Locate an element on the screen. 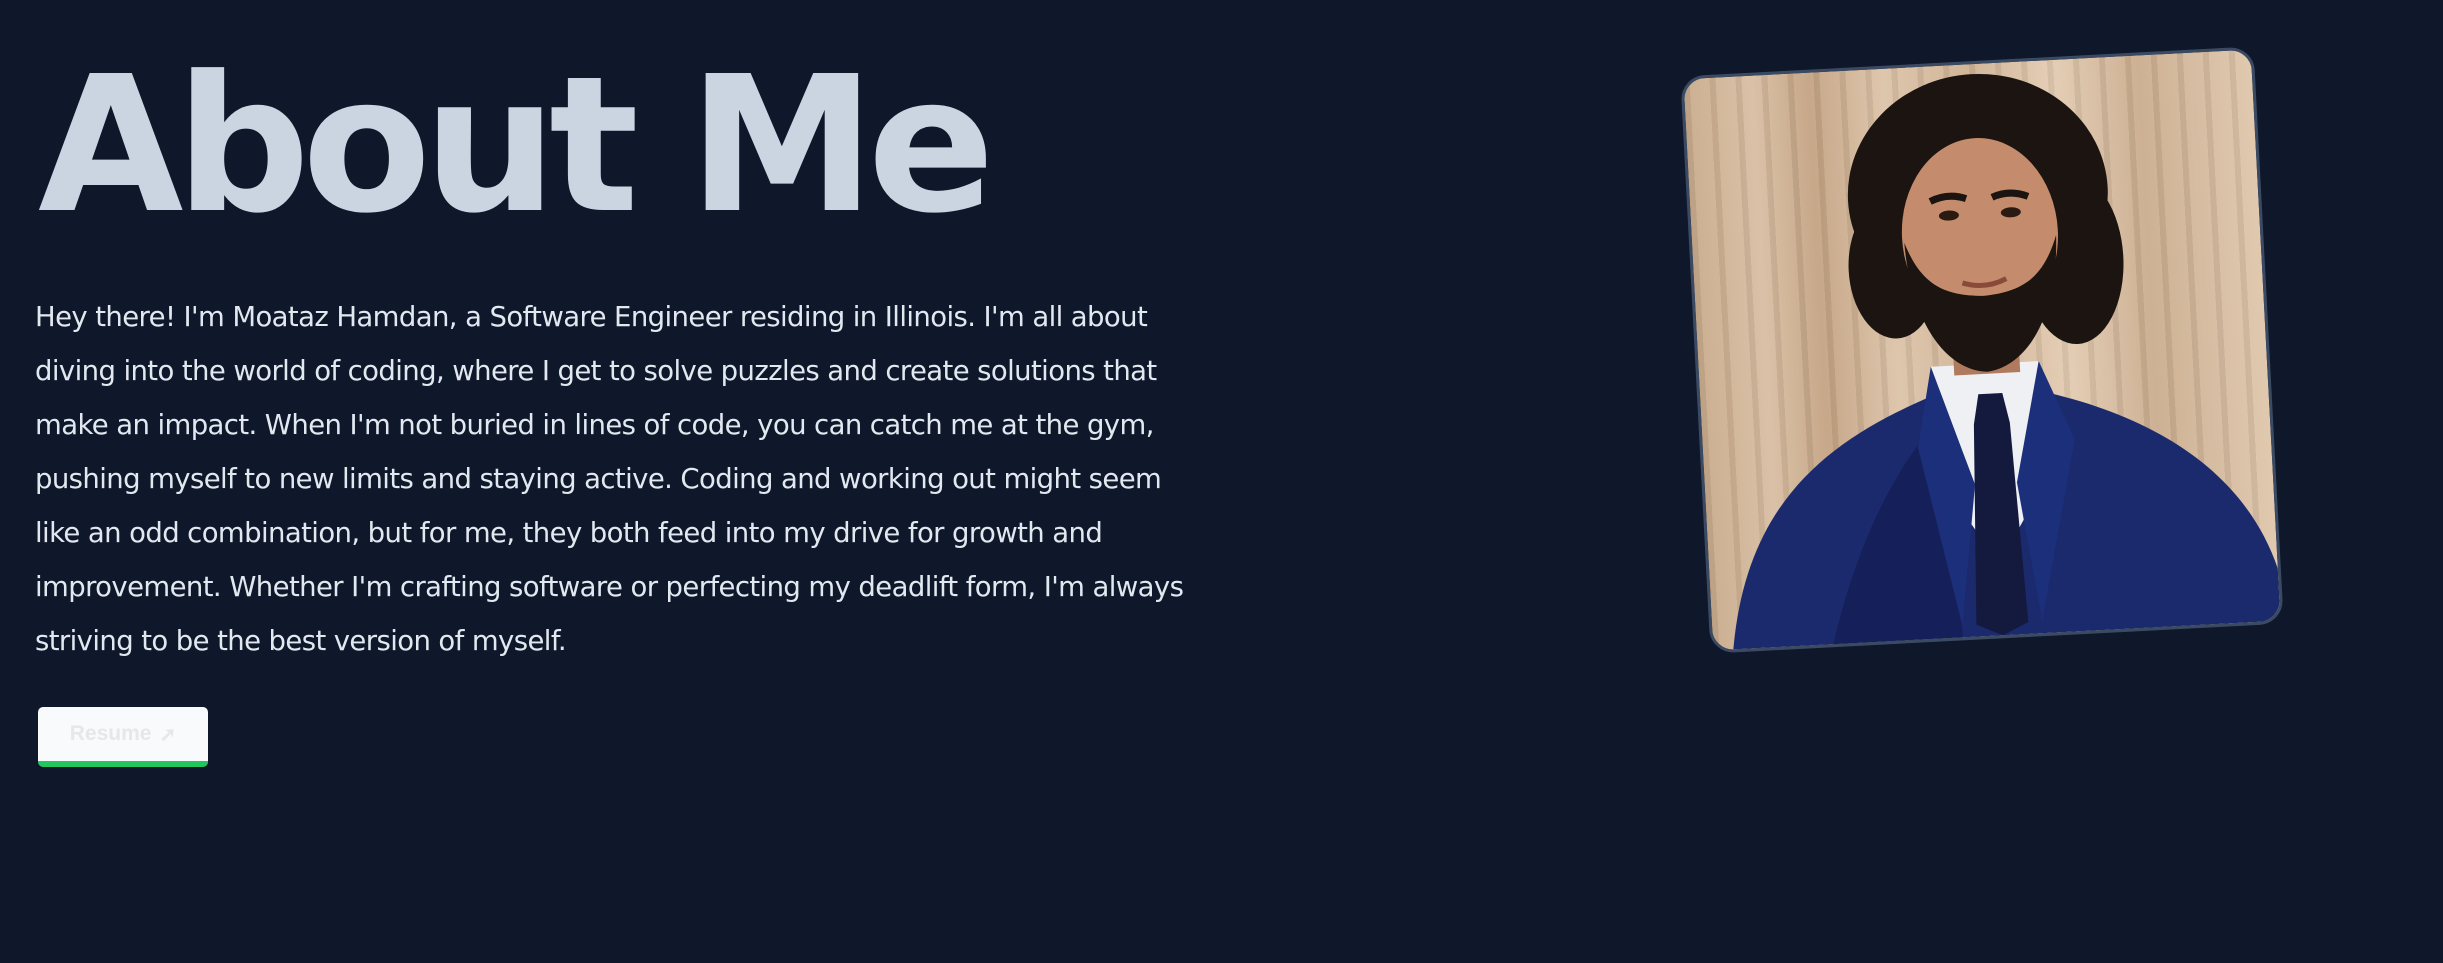 The width and height of the screenshot is (2443, 963). resume-button: Resume ➚ is located at coordinates (123, 737).